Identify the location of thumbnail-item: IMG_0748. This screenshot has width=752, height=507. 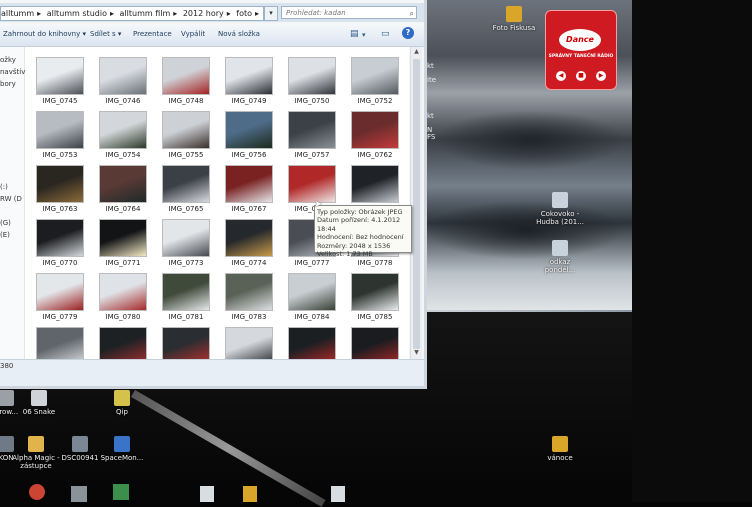
(186, 81).